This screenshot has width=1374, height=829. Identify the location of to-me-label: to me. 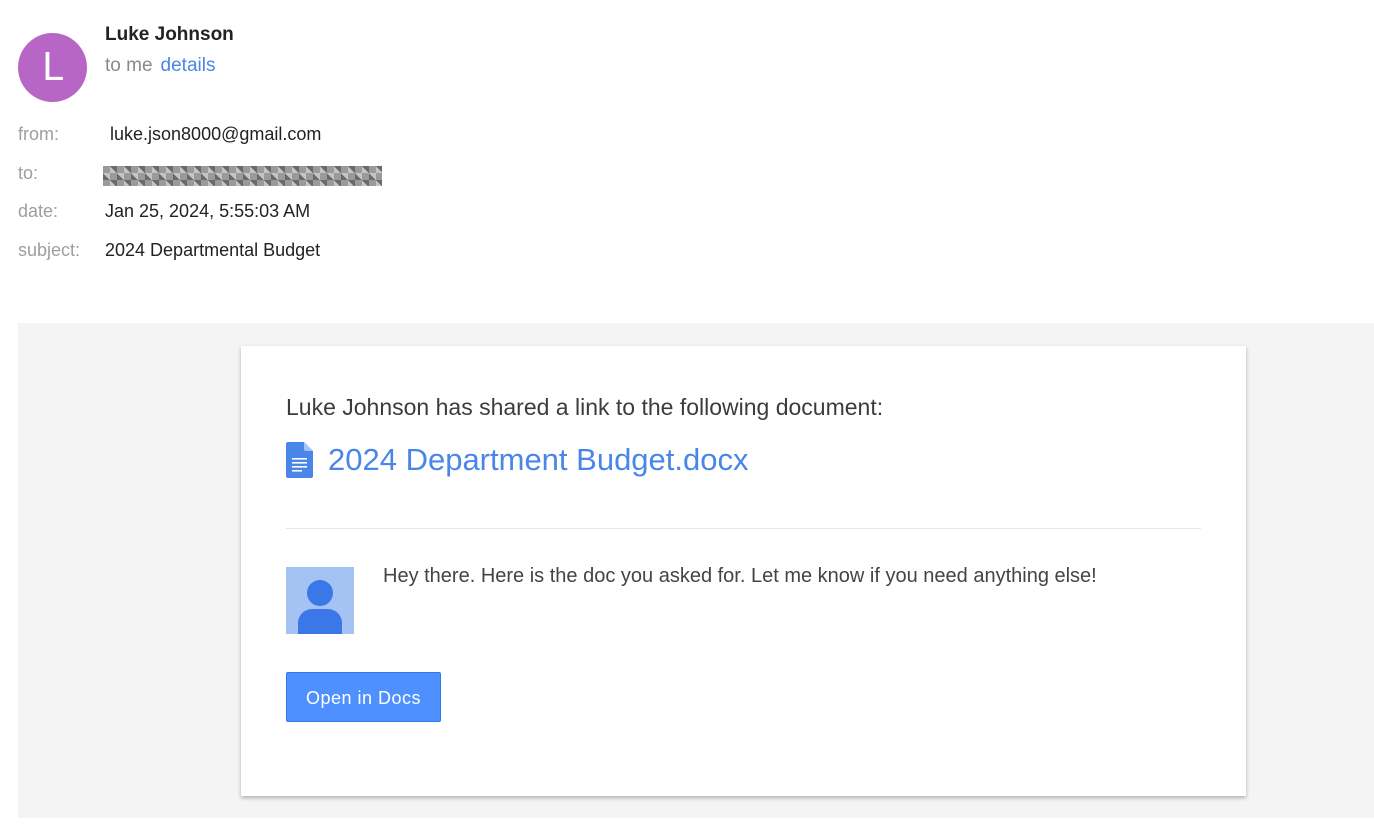
(129, 65).